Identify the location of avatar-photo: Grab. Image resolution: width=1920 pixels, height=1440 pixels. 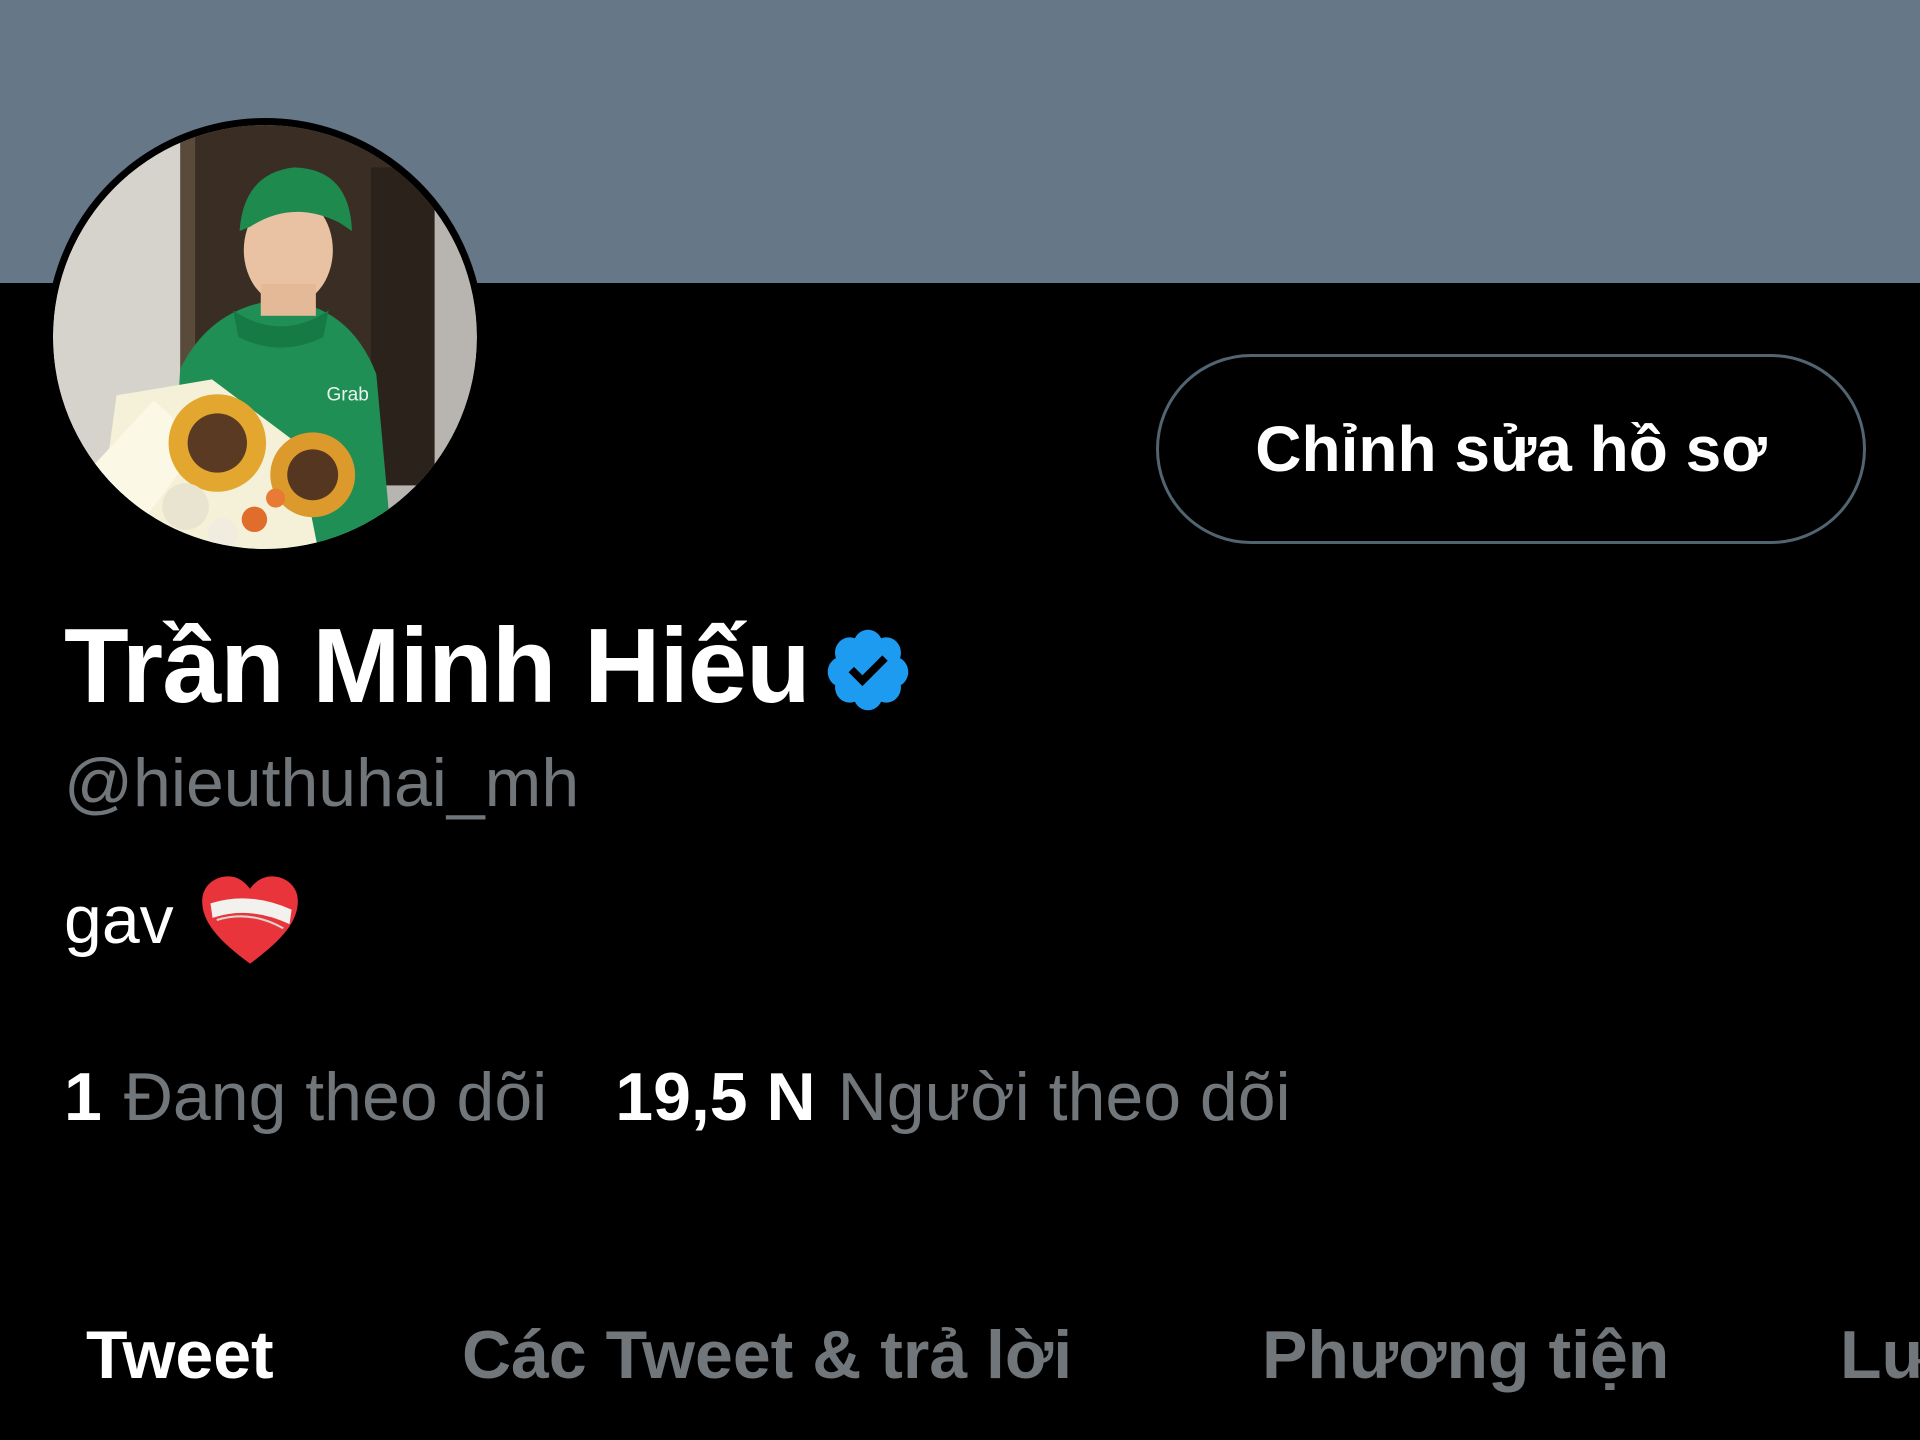
(265, 337).